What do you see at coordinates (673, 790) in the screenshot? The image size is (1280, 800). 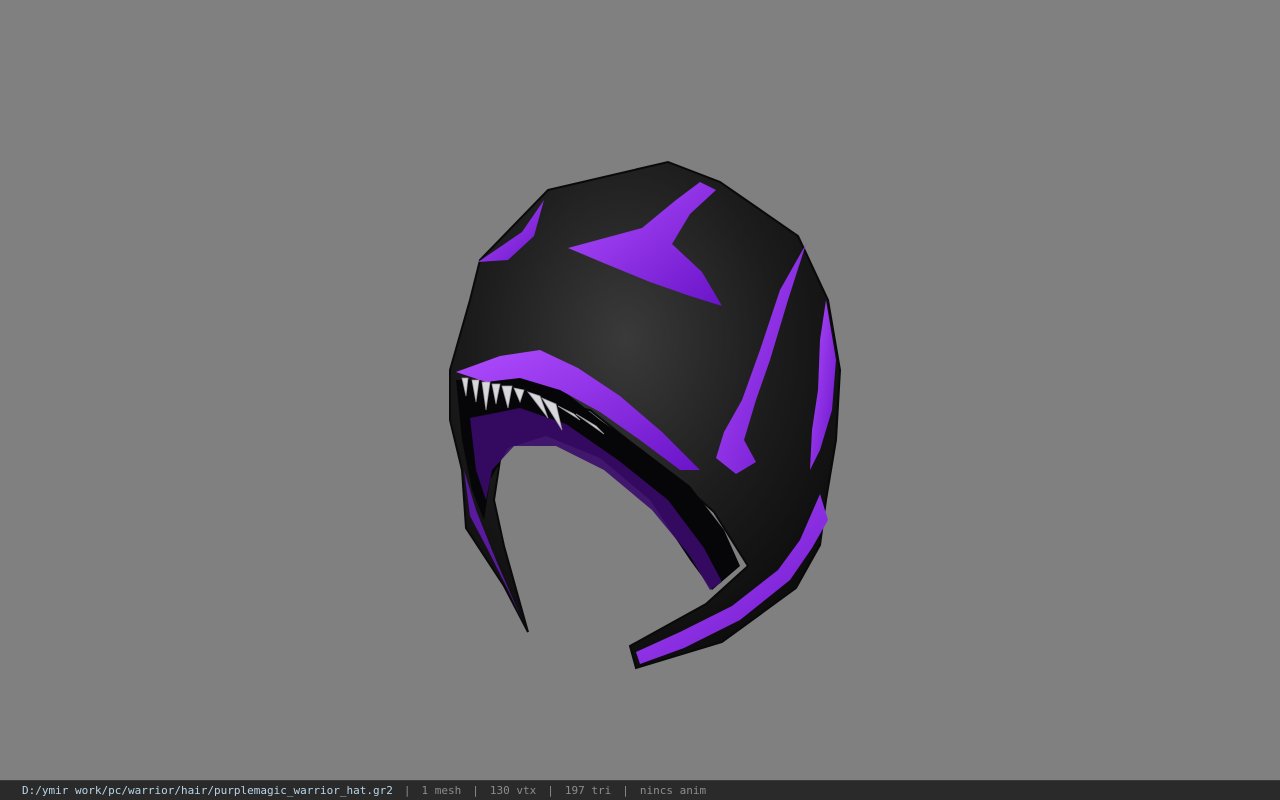 I see `anim-status: nincs anim` at bounding box center [673, 790].